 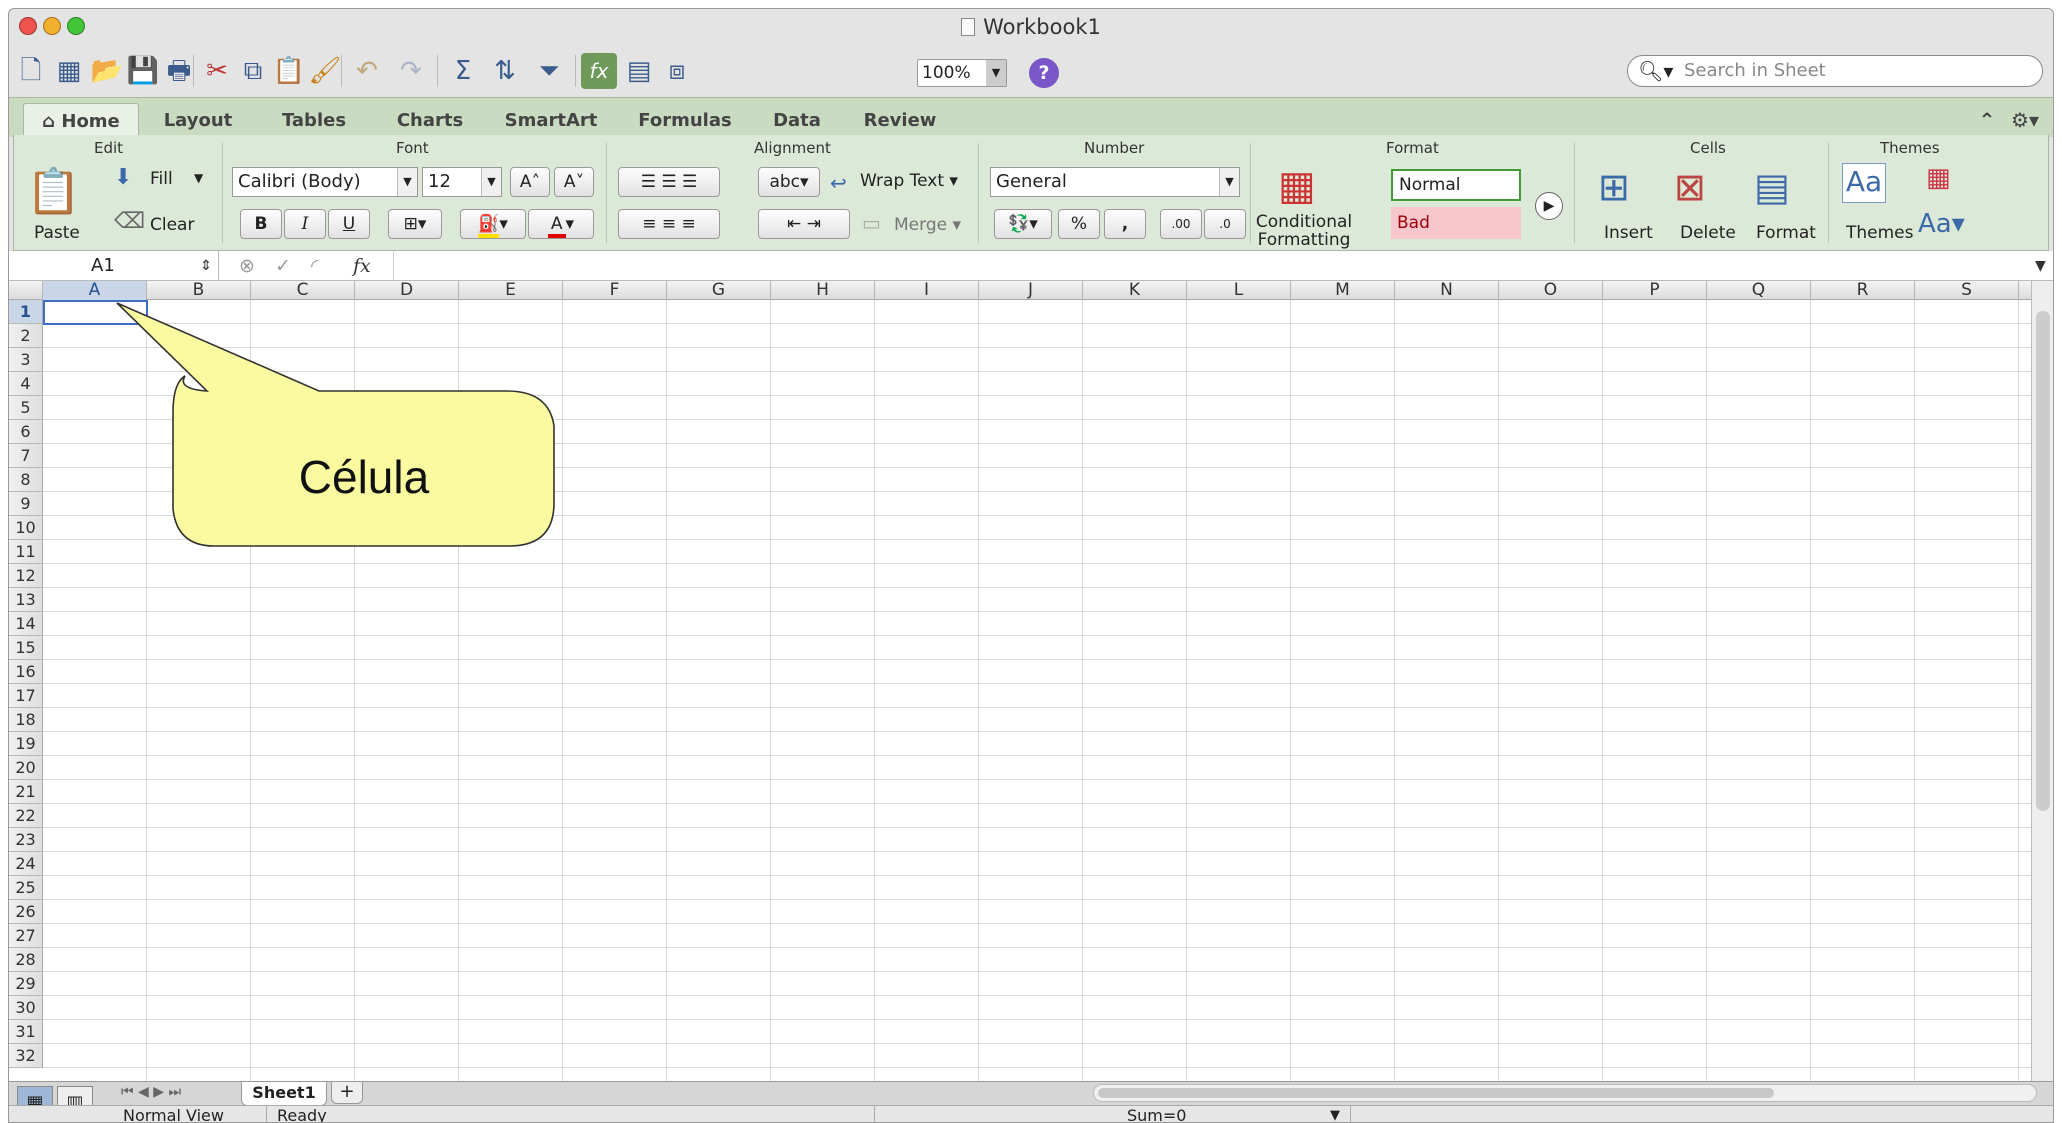 What do you see at coordinates (26, 912) in the screenshot?
I see `row-header-26: 26` at bounding box center [26, 912].